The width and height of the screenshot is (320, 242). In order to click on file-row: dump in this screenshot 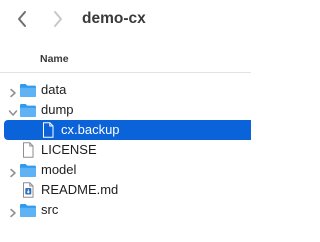, I will do `click(125, 110)`.